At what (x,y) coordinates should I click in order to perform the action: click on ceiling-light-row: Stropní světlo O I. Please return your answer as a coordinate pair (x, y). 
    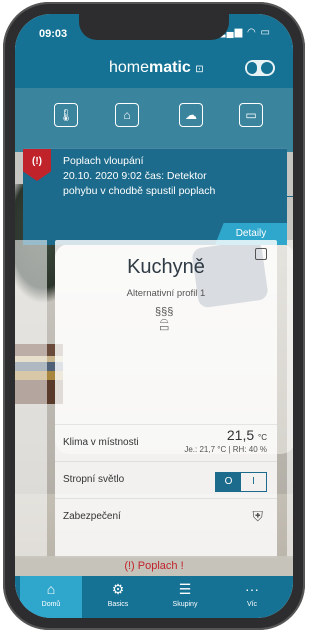
    Looking at the image, I should click on (166, 479).